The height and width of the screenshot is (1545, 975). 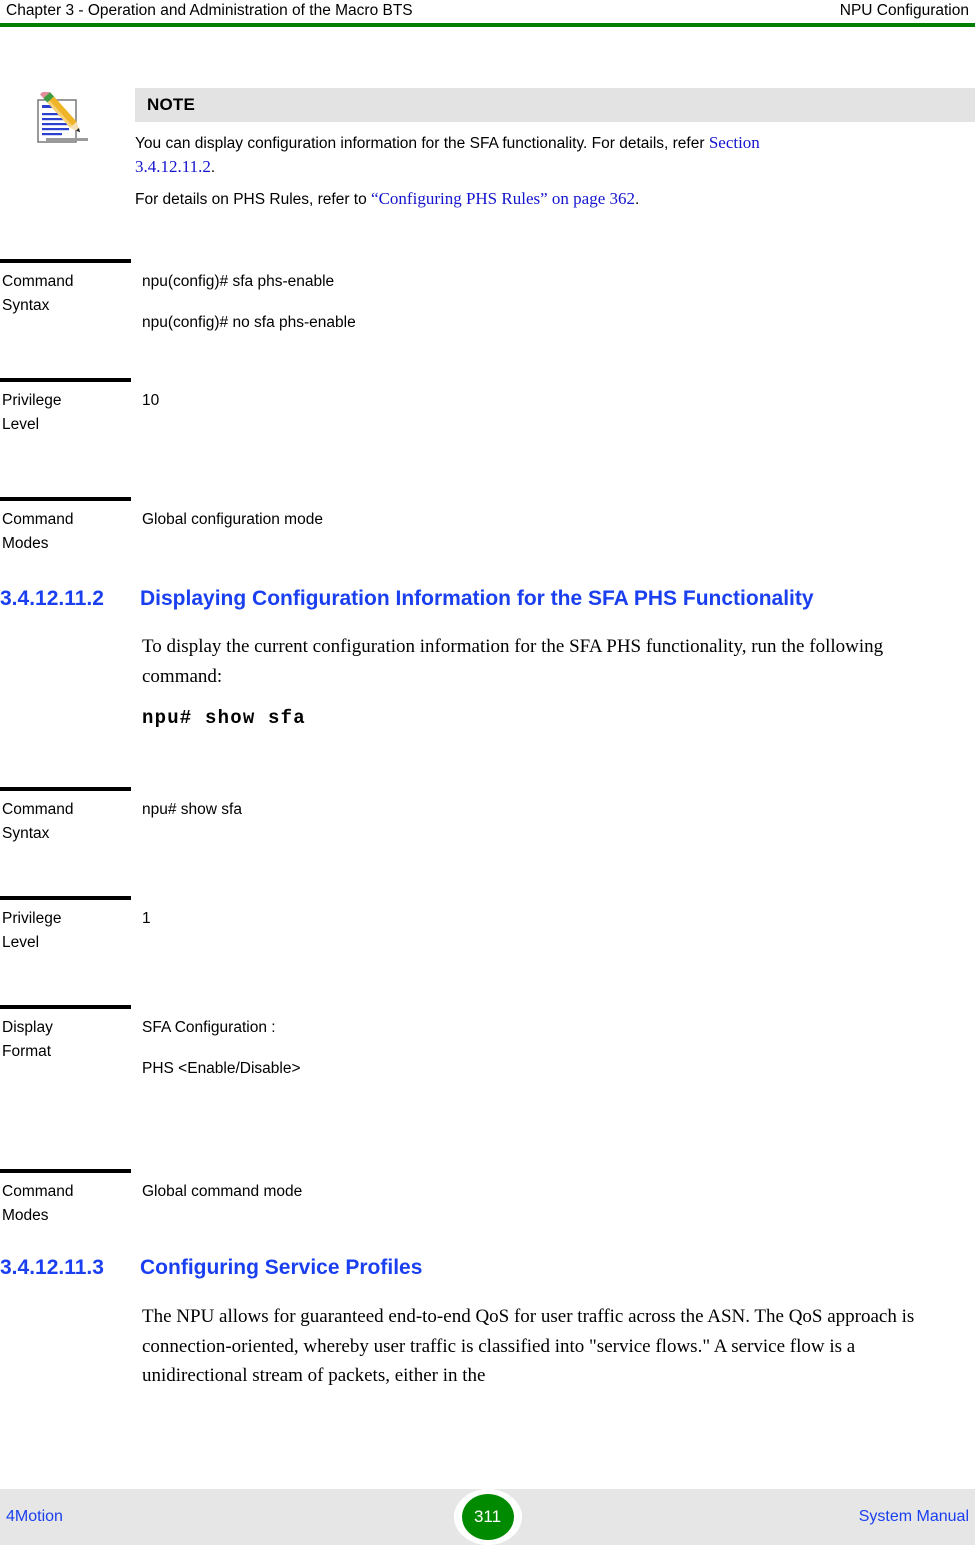 What do you see at coordinates (503, 198) in the screenshot?
I see `note-p2-link: “Configuring PHS Rules” on page 362` at bounding box center [503, 198].